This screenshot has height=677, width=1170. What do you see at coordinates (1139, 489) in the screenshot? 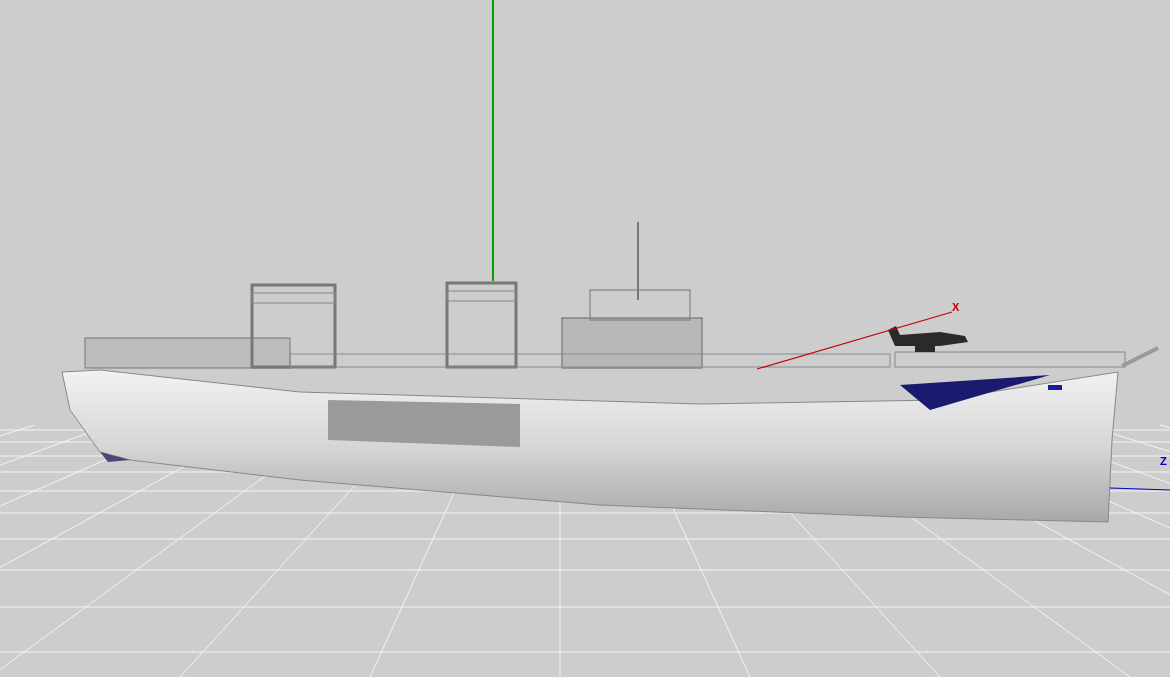
I see `z-axis` at bounding box center [1139, 489].